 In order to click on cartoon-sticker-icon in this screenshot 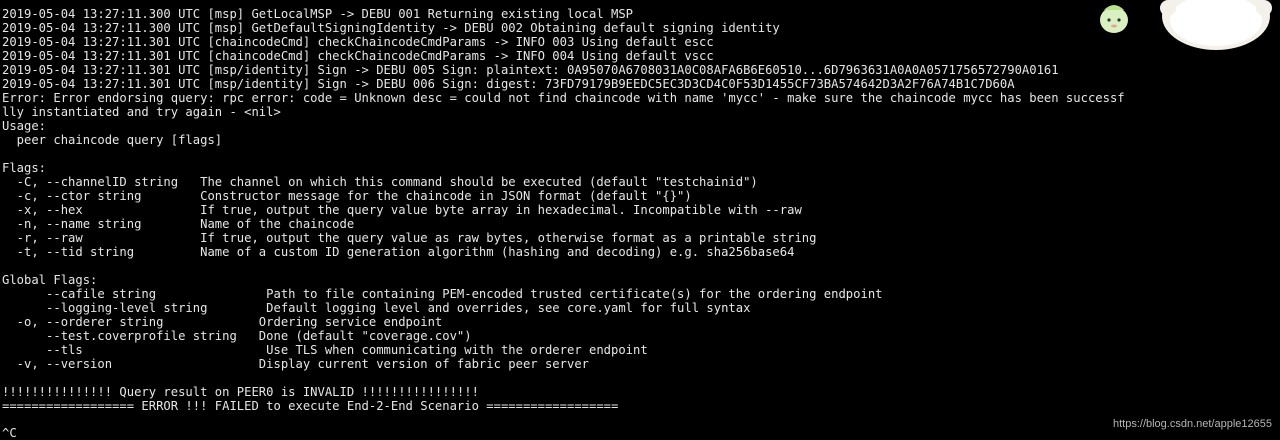, I will do `click(1186, 25)`.